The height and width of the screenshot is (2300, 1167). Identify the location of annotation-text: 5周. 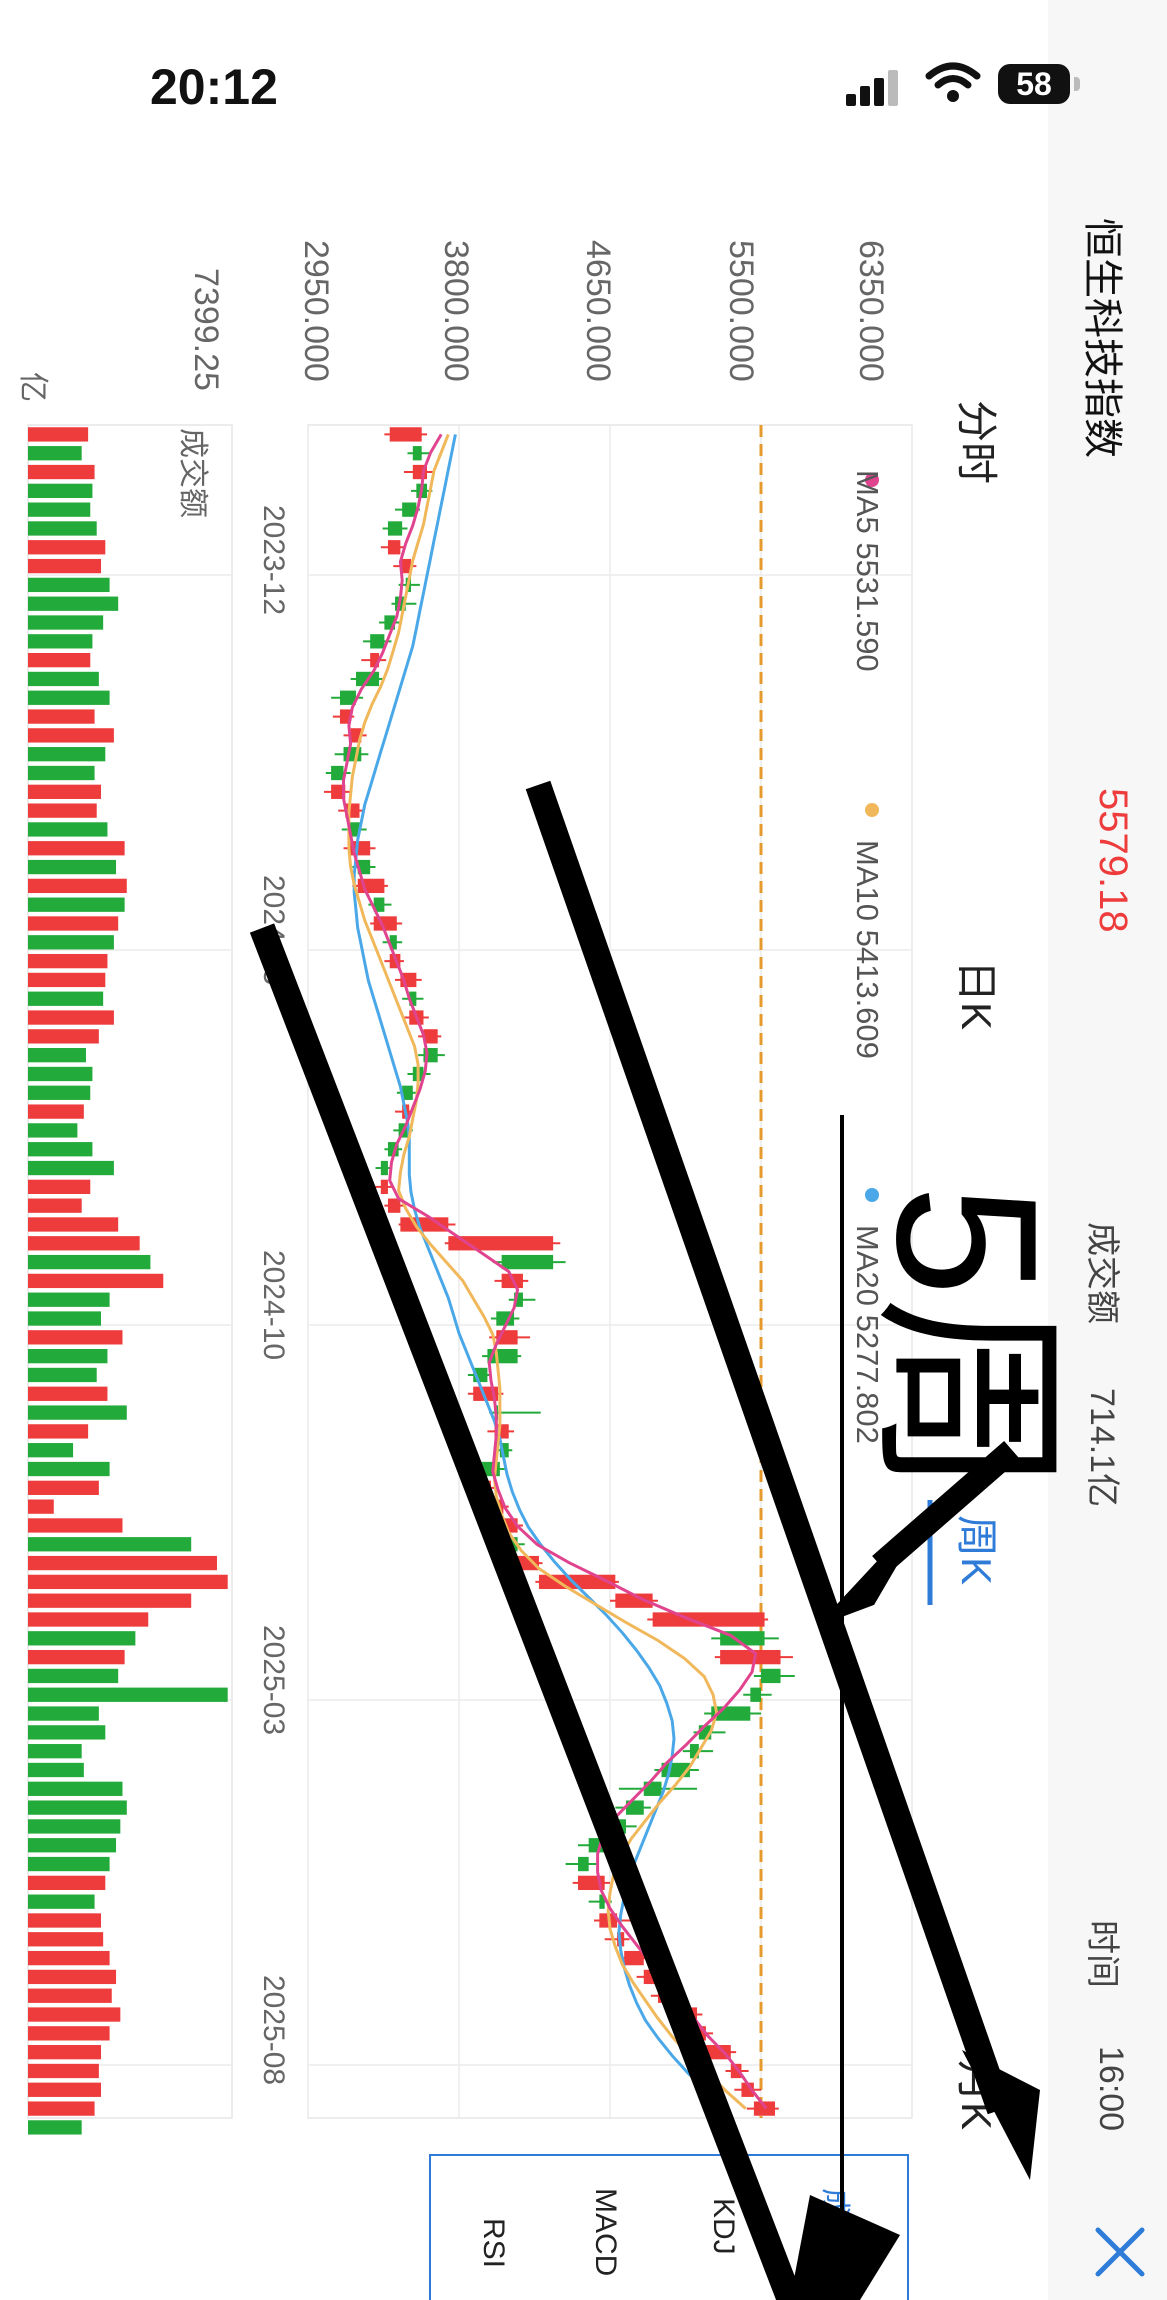
(966, 1341).